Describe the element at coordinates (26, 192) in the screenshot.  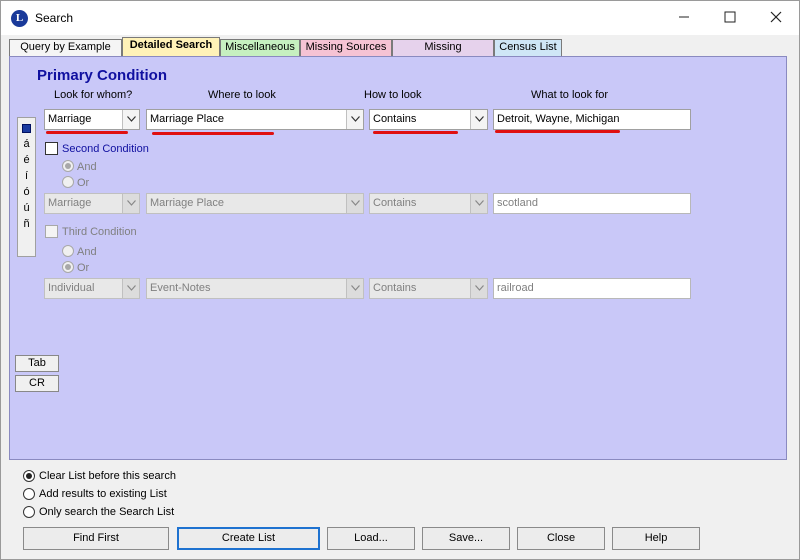
I see `char-o-acute: ó` at that location.